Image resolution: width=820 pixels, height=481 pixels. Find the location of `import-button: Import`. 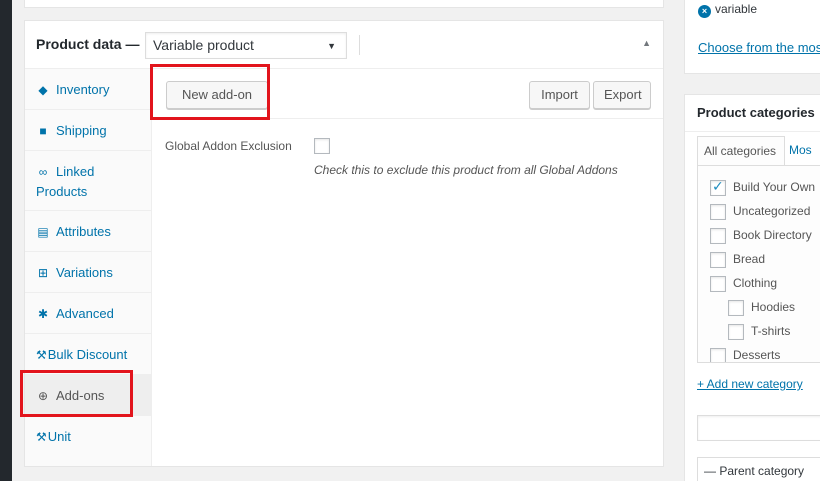

import-button: Import is located at coordinates (559, 95).